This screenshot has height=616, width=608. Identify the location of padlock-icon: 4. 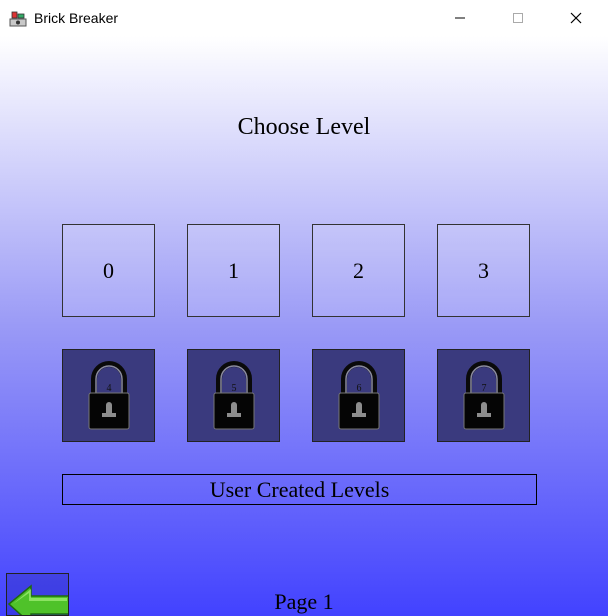
(108, 394).